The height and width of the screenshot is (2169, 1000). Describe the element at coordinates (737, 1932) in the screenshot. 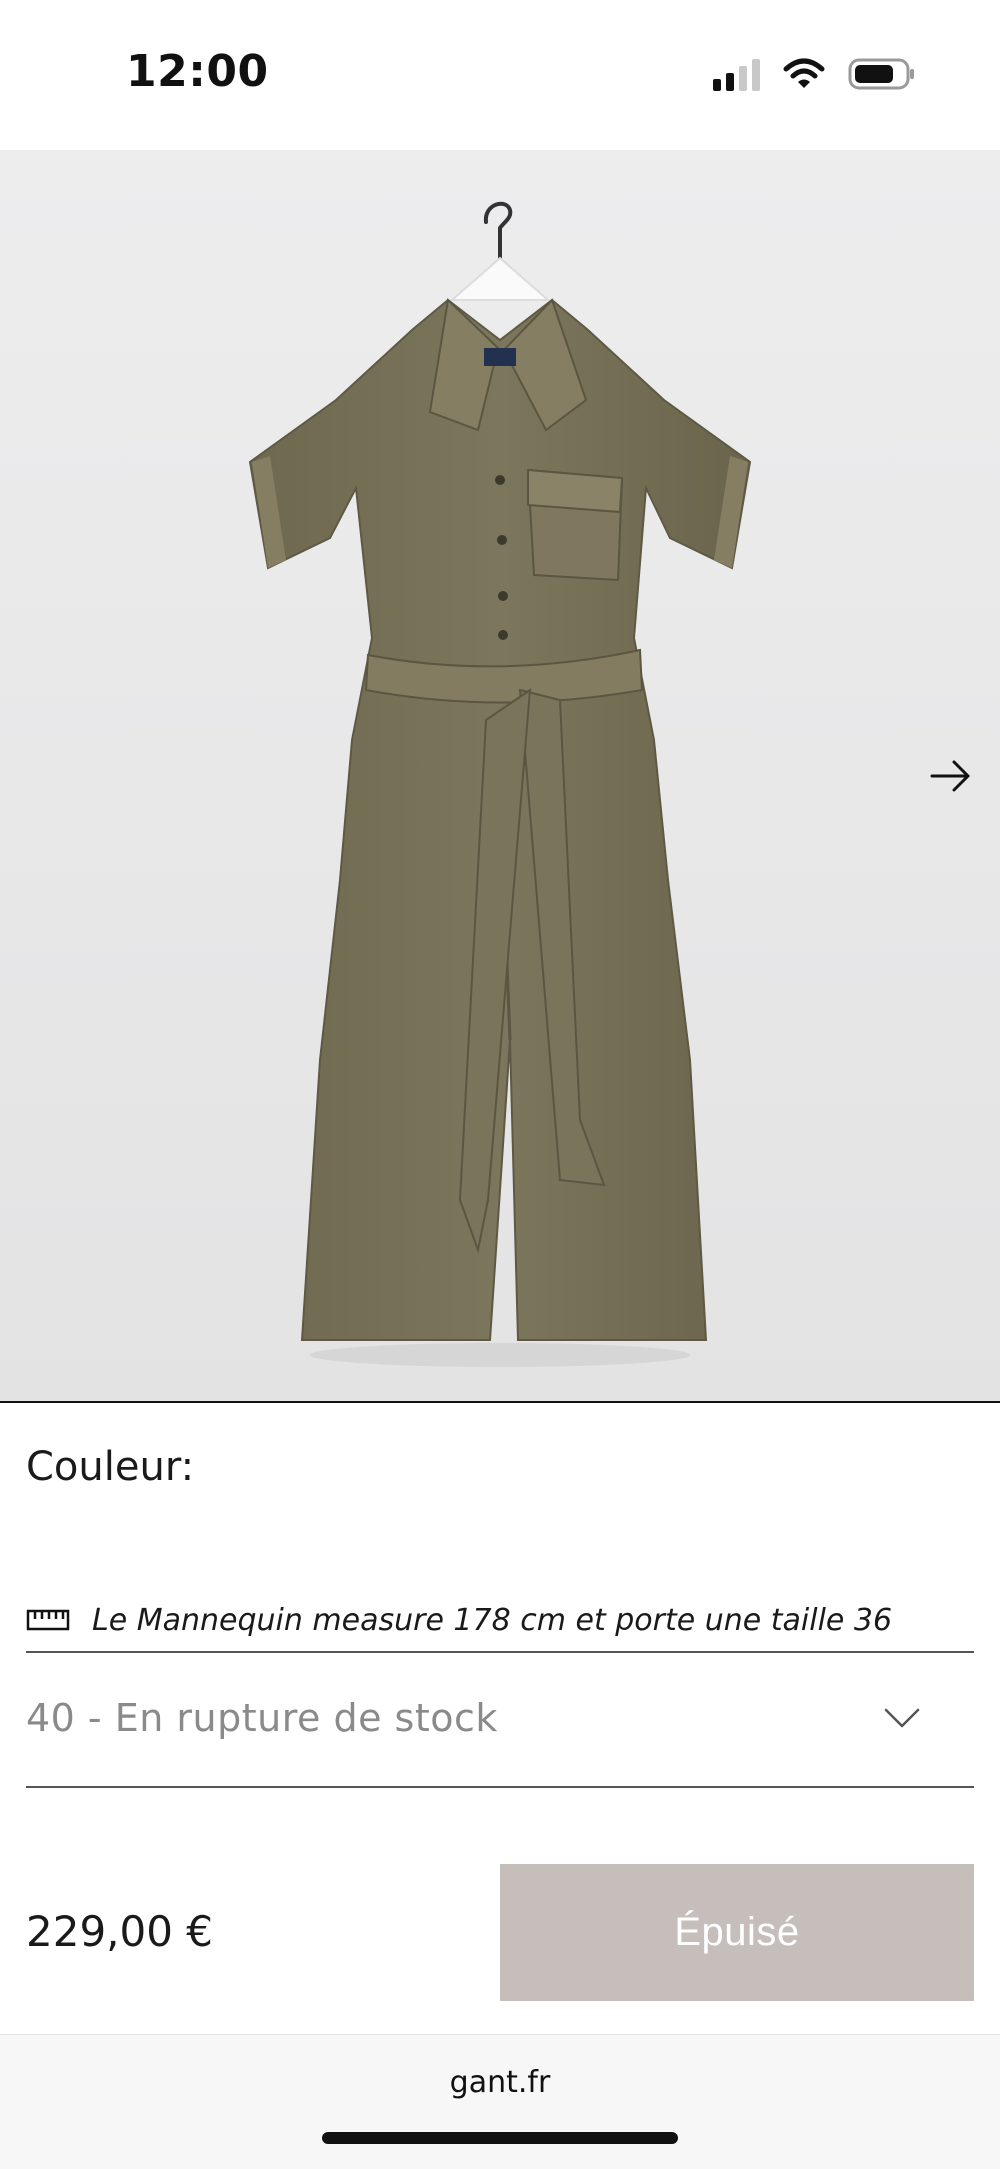

I see `sold-out-button: Épuisé` at that location.